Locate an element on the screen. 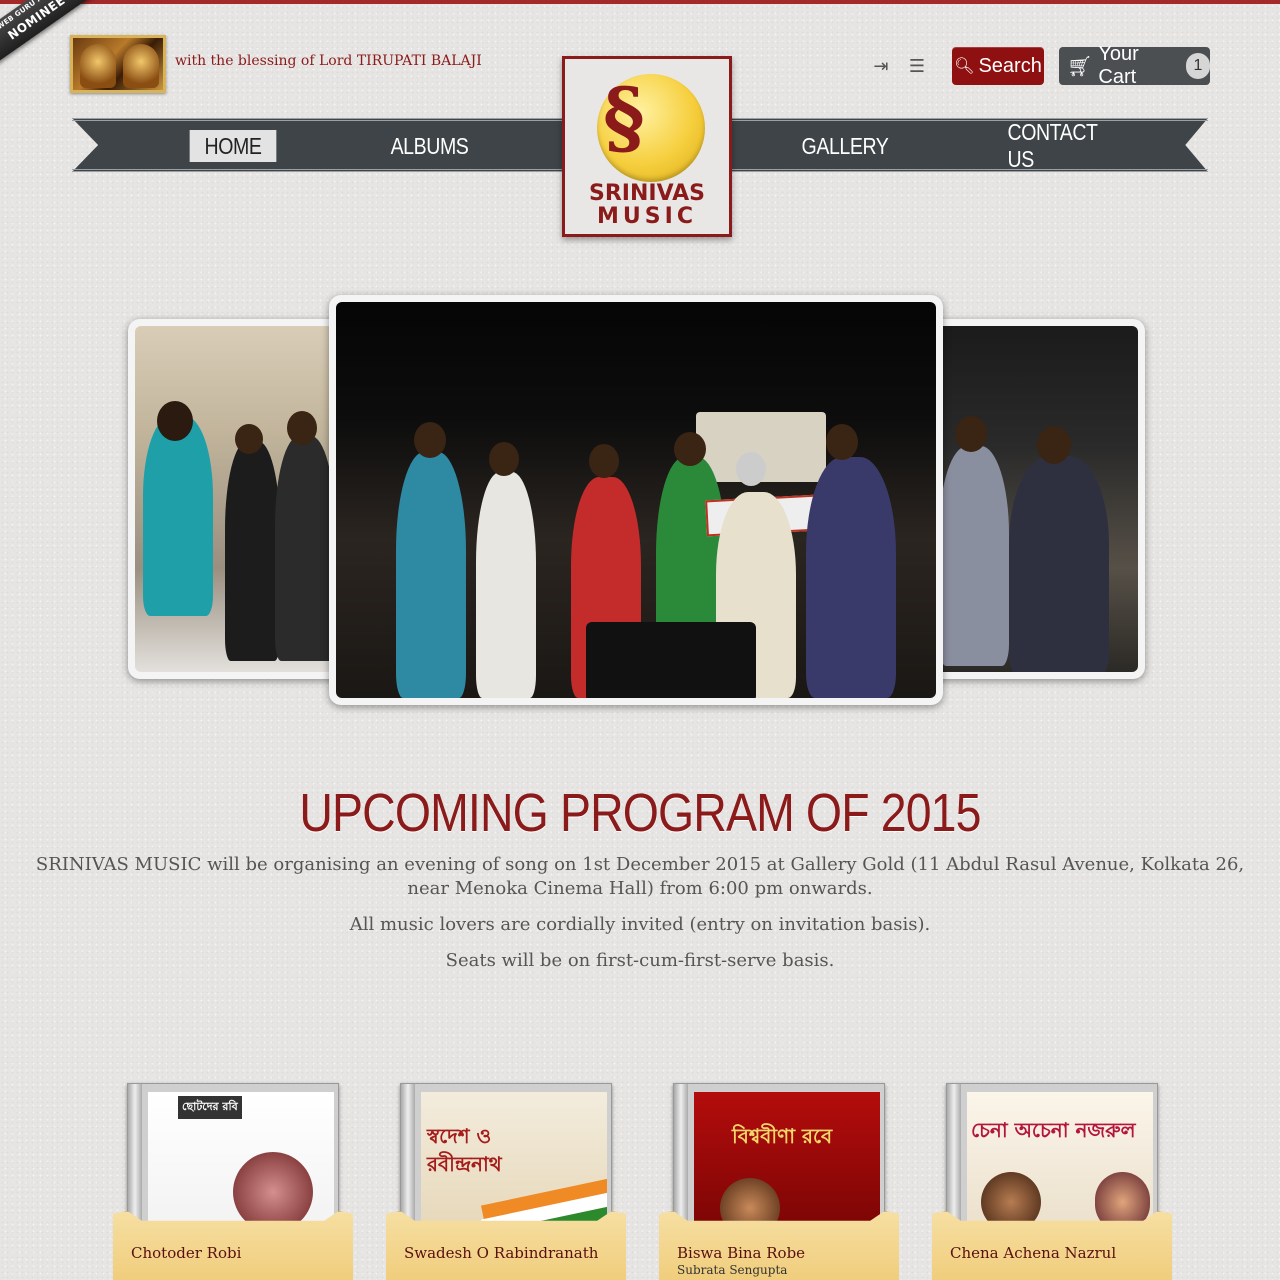 This screenshot has width=1280, height=1280. album-name: Swadesh O Rabindranath is located at coordinates (501, 1253).